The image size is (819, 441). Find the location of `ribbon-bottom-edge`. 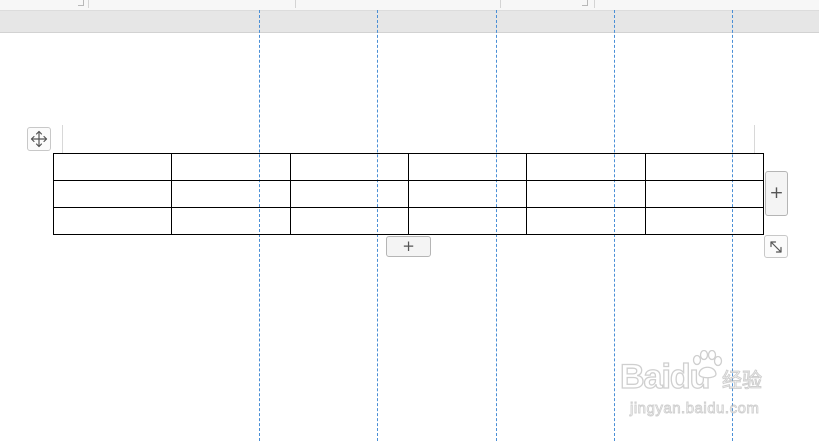

ribbon-bottom-edge is located at coordinates (409, 5).